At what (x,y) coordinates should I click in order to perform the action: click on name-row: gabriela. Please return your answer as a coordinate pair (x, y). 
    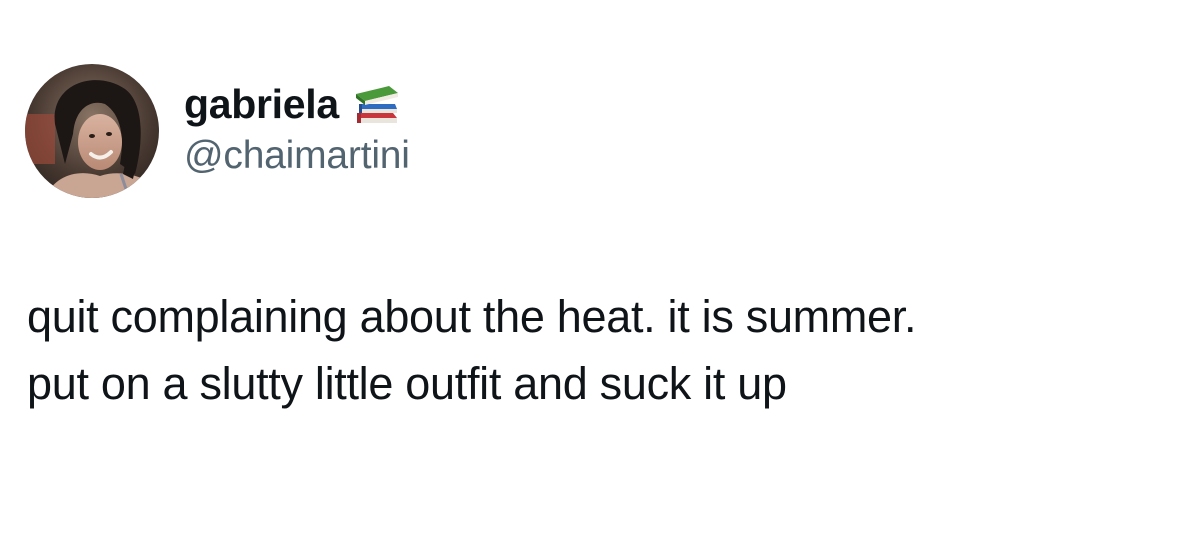
    Looking at the image, I should click on (297, 104).